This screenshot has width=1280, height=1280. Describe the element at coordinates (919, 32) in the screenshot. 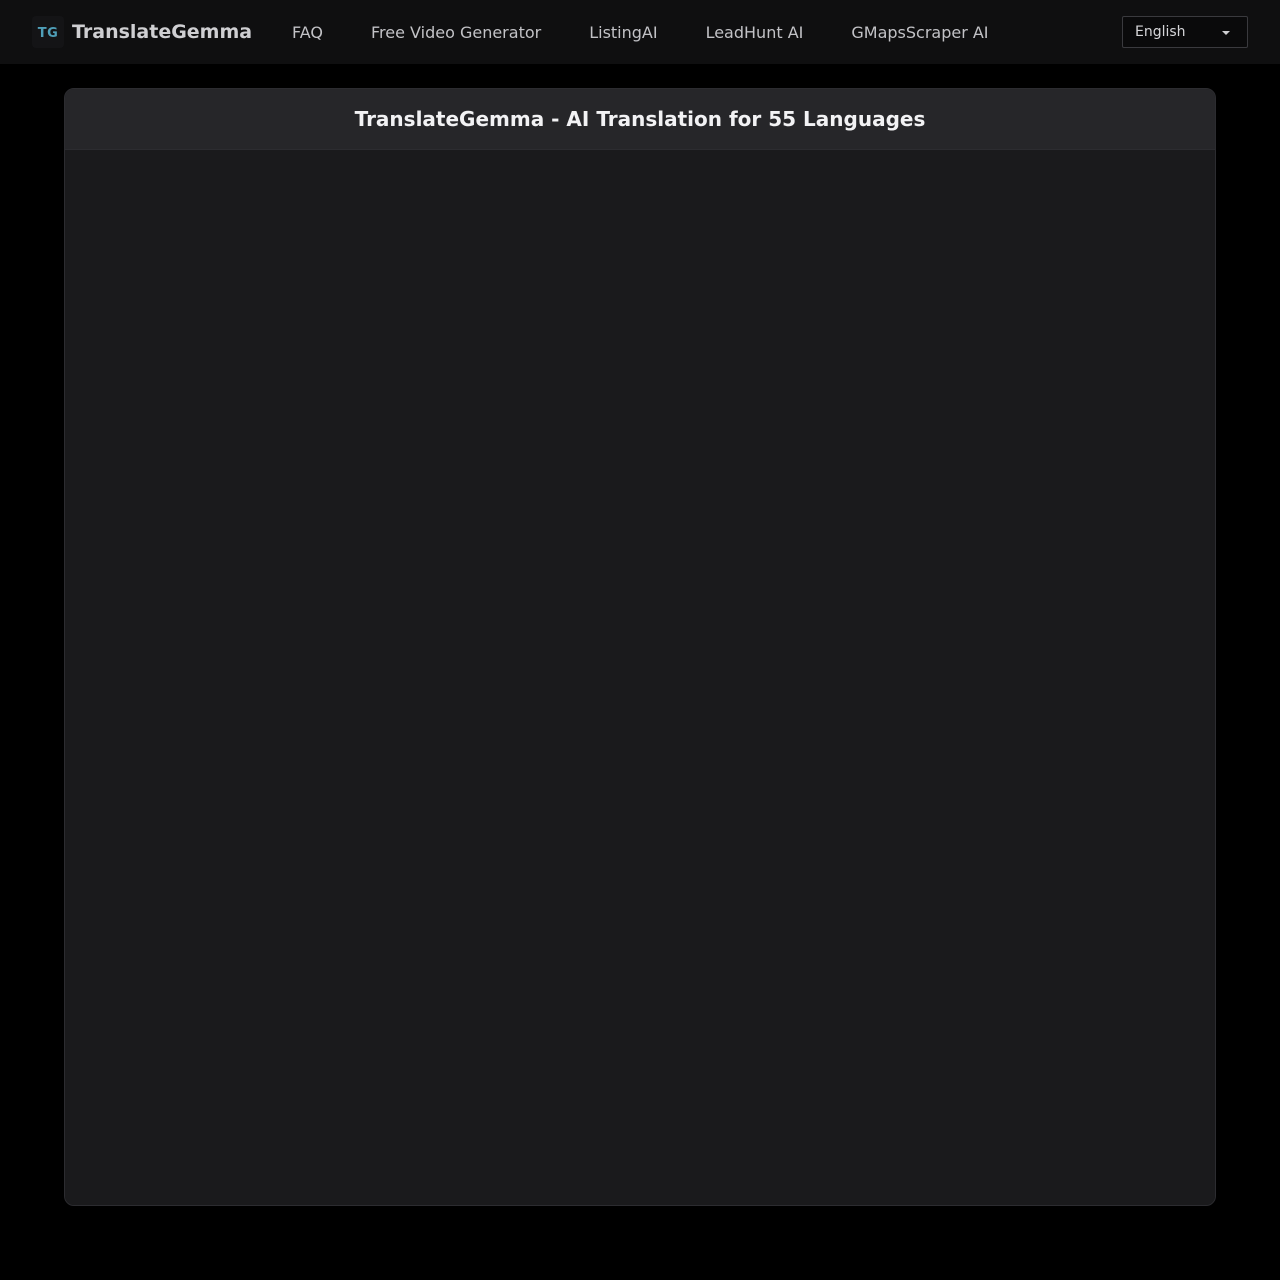

I see `nav-link-gmapsscraper-ai: GMapsScraper AI` at that location.